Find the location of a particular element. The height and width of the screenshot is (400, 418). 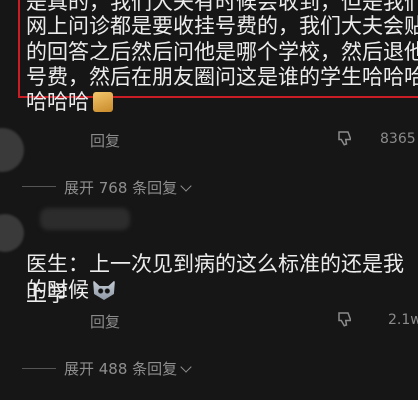

expand-replies-button: 展开 768 条回复 is located at coordinates (128, 187).